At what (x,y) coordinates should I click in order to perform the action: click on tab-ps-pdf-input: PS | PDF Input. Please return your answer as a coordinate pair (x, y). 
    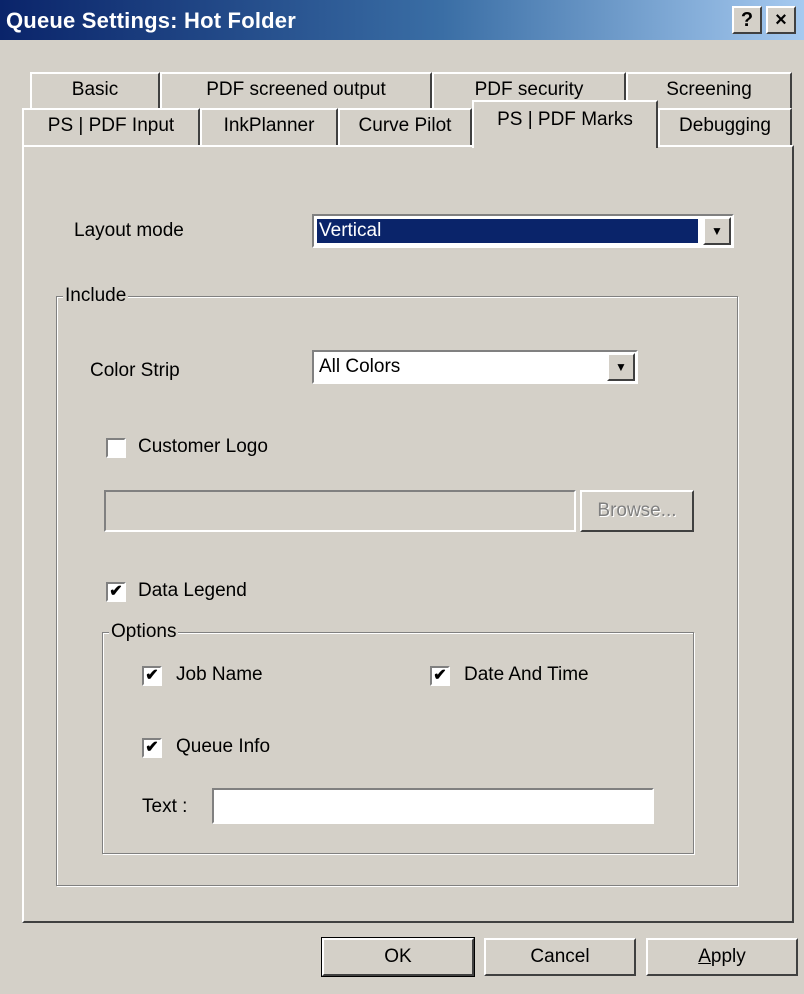
    Looking at the image, I should click on (111, 127).